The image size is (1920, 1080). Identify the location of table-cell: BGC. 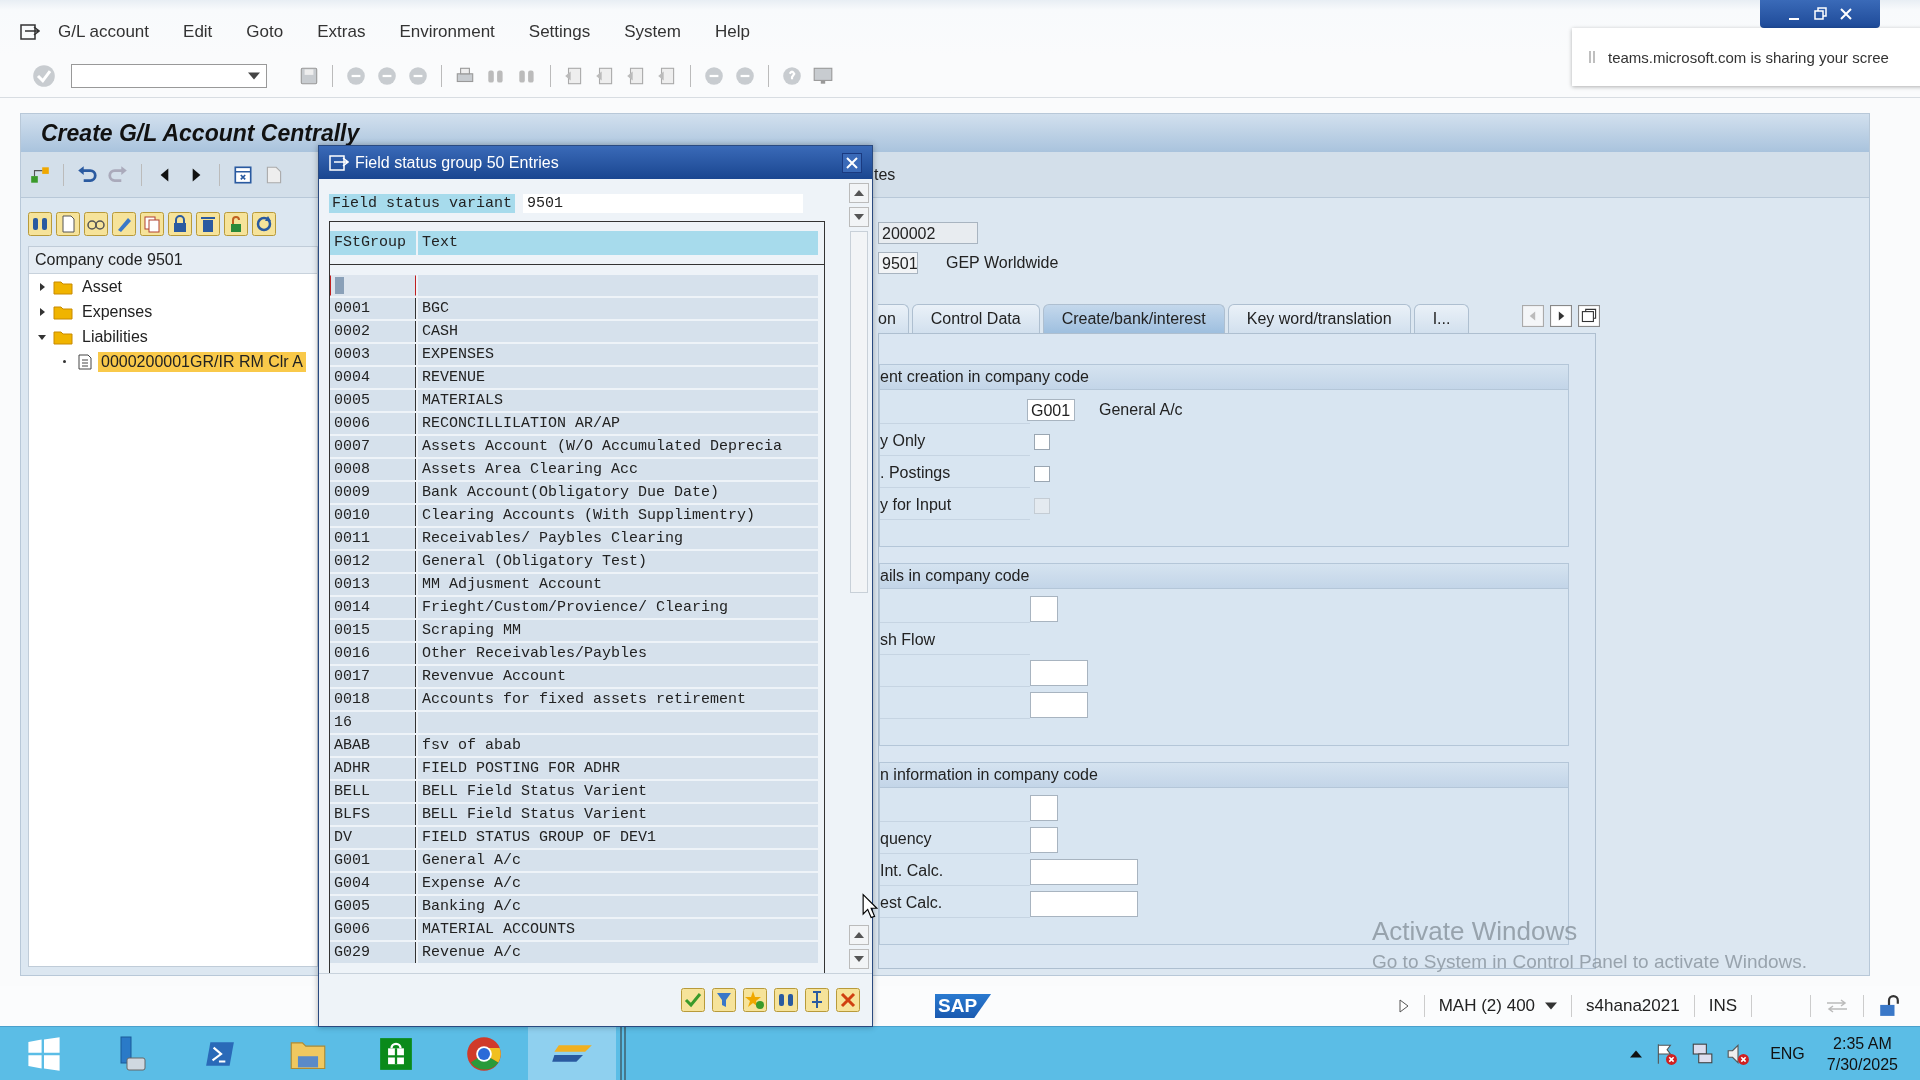
(618, 308).